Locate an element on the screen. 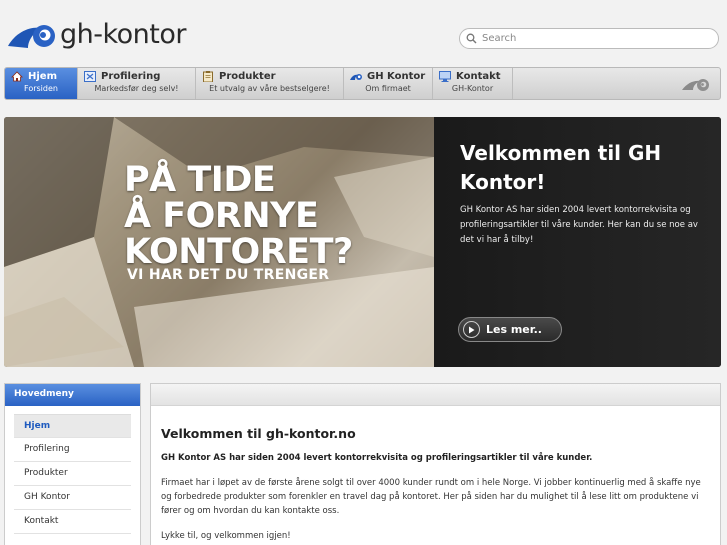 The width and height of the screenshot is (727, 545). sidebar-item-produkter: Produkter is located at coordinates (72, 474).